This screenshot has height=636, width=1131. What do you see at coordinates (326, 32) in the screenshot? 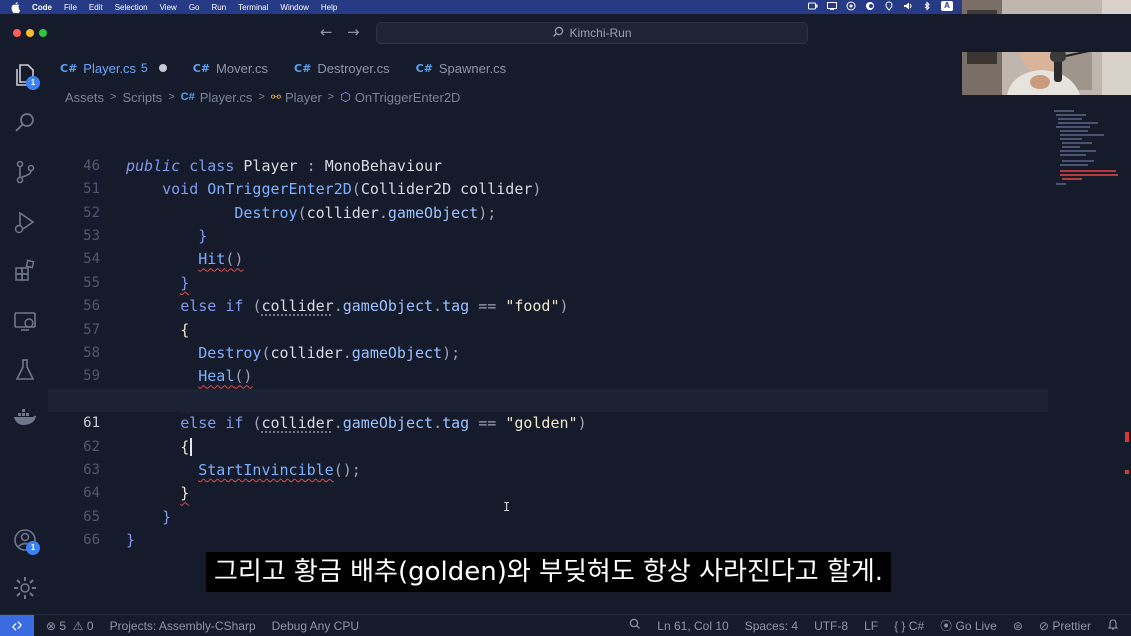
I see `back-arrow-icon: ←` at bounding box center [326, 32].